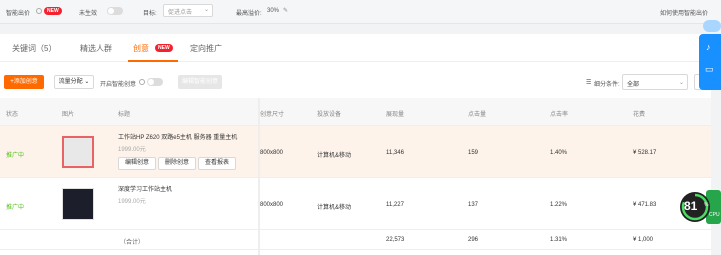 Image resolution: width=721 pixels, height=255 pixels. Describe the element at coordinates (70, 82) in the screenshot. I see `traffic-alloc-label: 流量分配` at that location.